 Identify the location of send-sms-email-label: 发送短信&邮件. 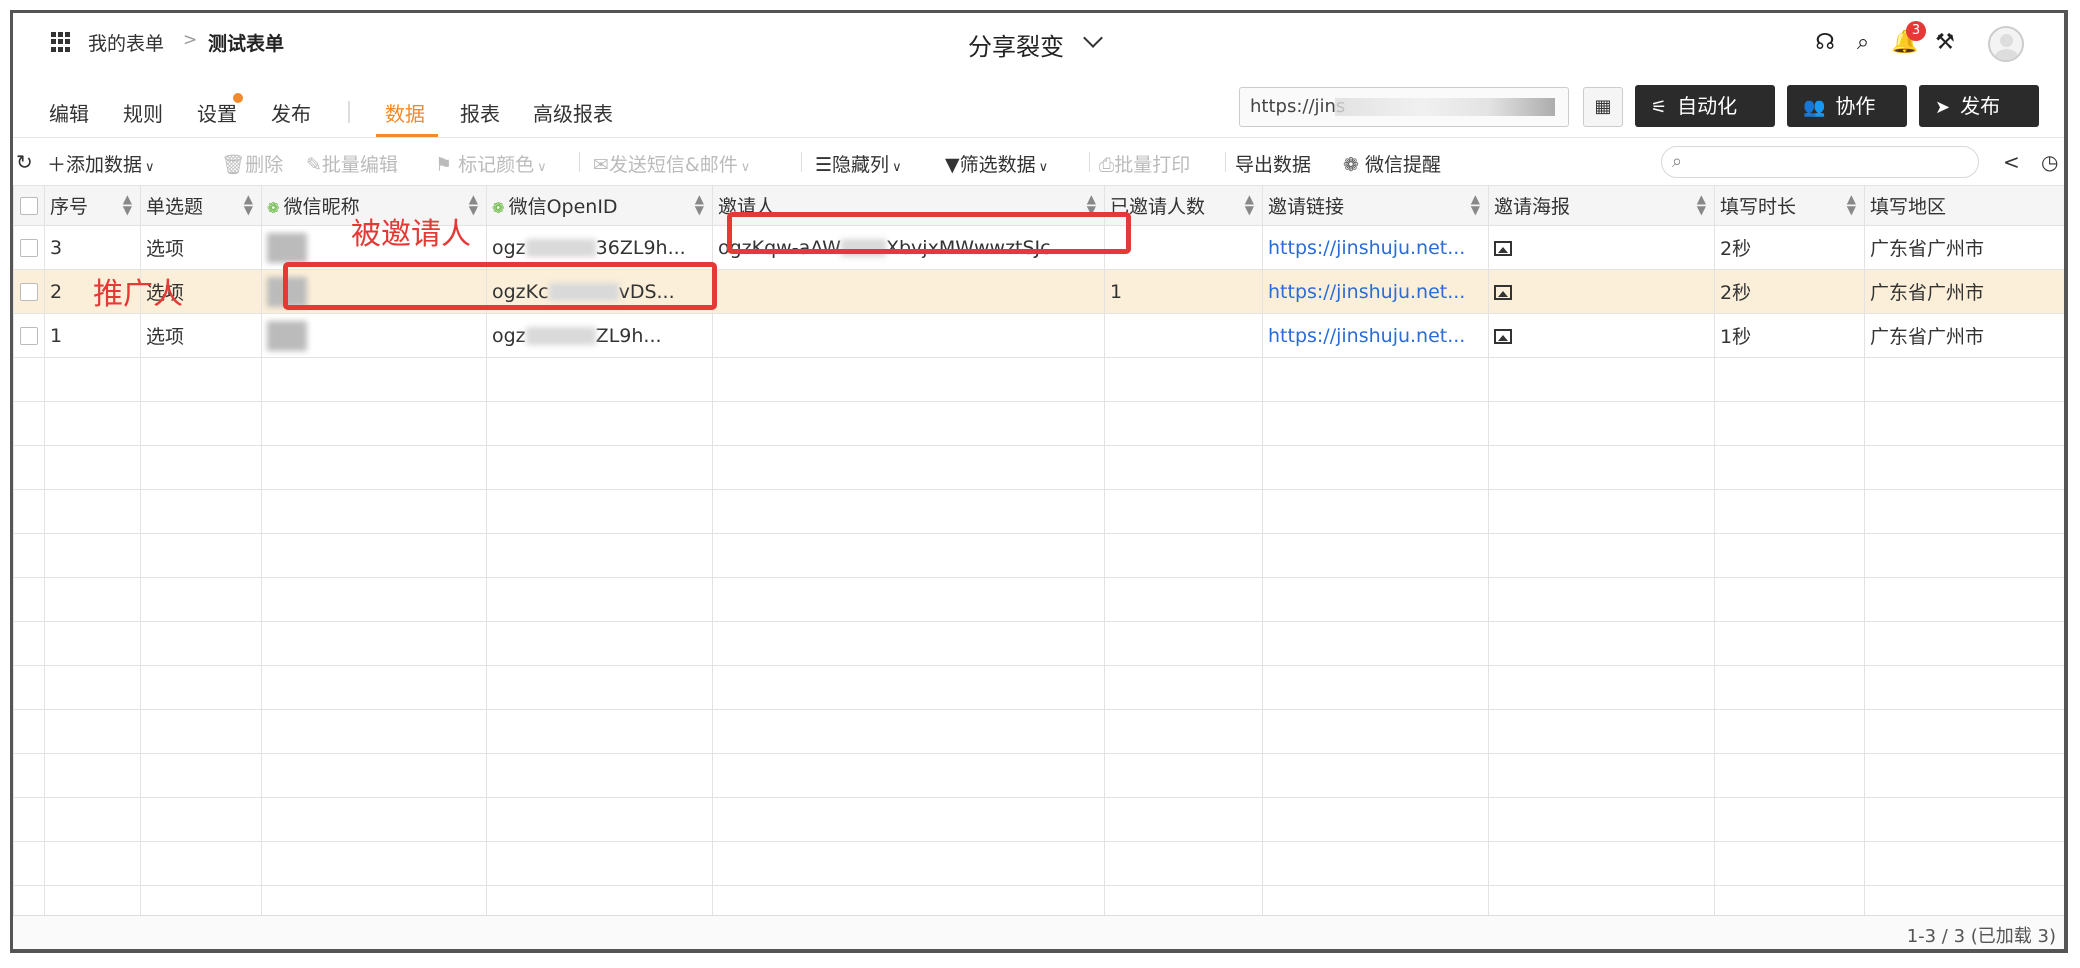
(673, 165).